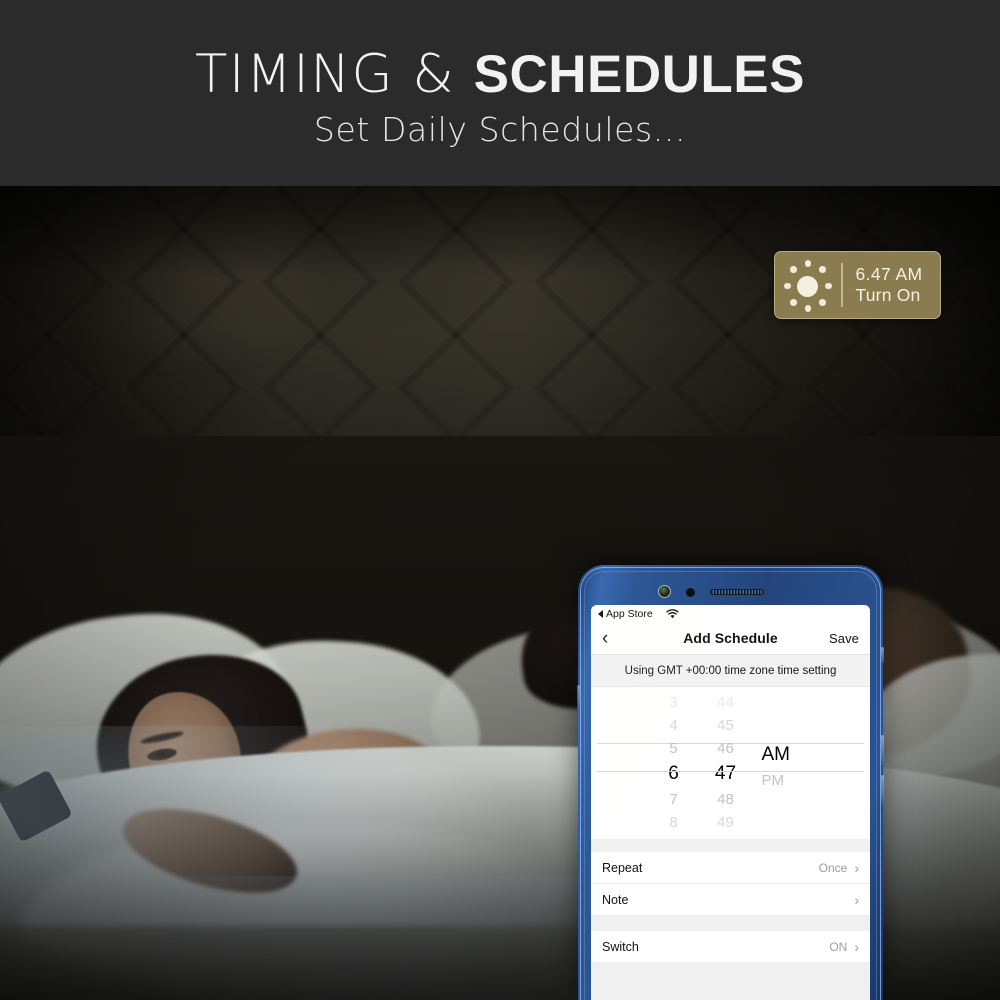 The width and height of the screenshot is (1000, 1000). I want to click on hour-column: 3 4 5 6 7 8 9, so click(674, 763).